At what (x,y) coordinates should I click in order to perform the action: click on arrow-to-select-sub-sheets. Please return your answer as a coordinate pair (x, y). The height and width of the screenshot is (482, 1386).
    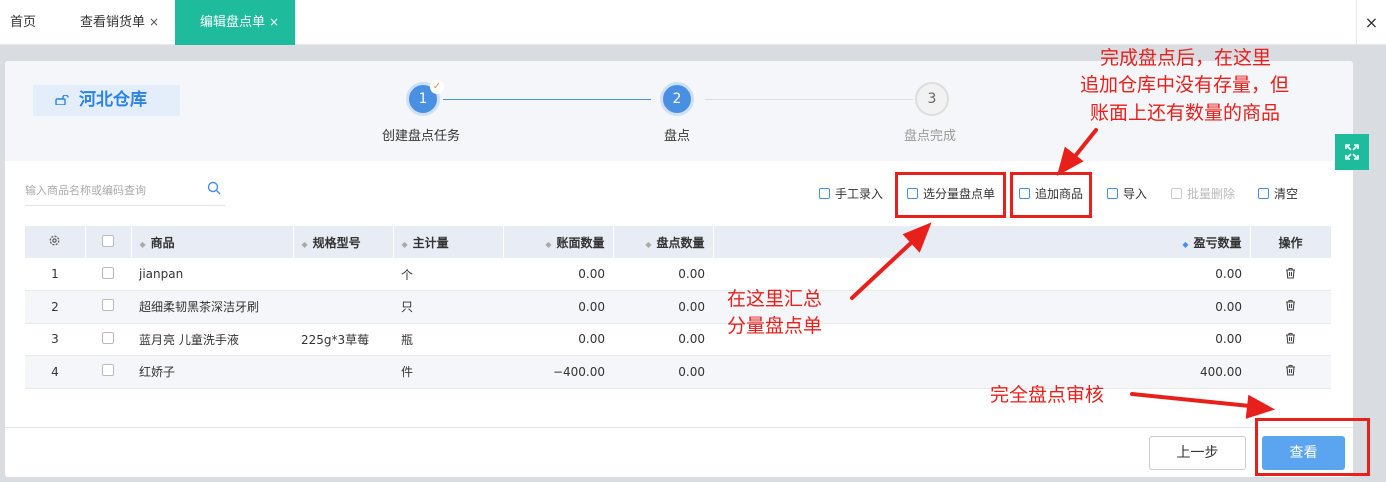
    Looking at the image, I should click on (882, 270).